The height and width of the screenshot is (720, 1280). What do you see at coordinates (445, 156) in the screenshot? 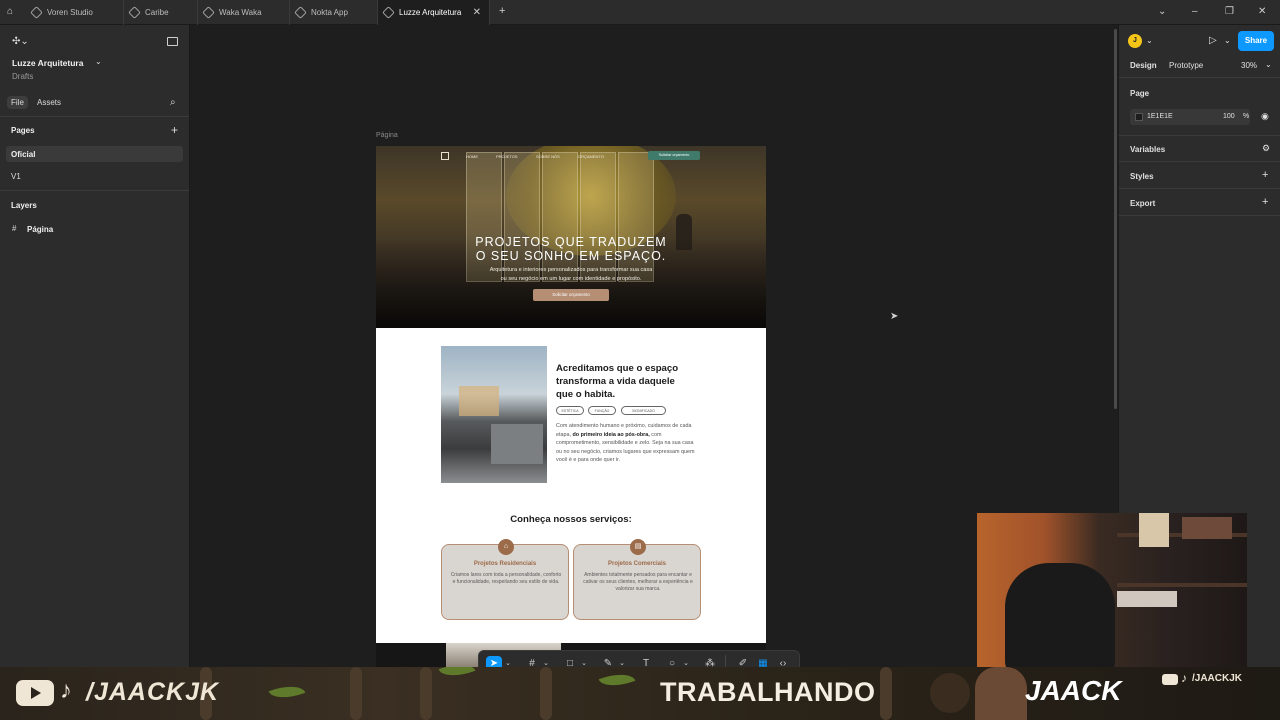
I see `logo-icon` at bounding box center [445, 156].